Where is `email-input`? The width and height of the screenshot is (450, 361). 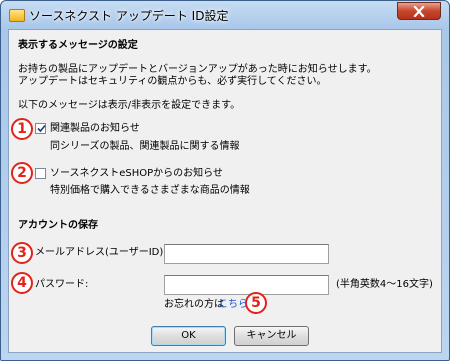 email-input is located at coordinates (246, 254).